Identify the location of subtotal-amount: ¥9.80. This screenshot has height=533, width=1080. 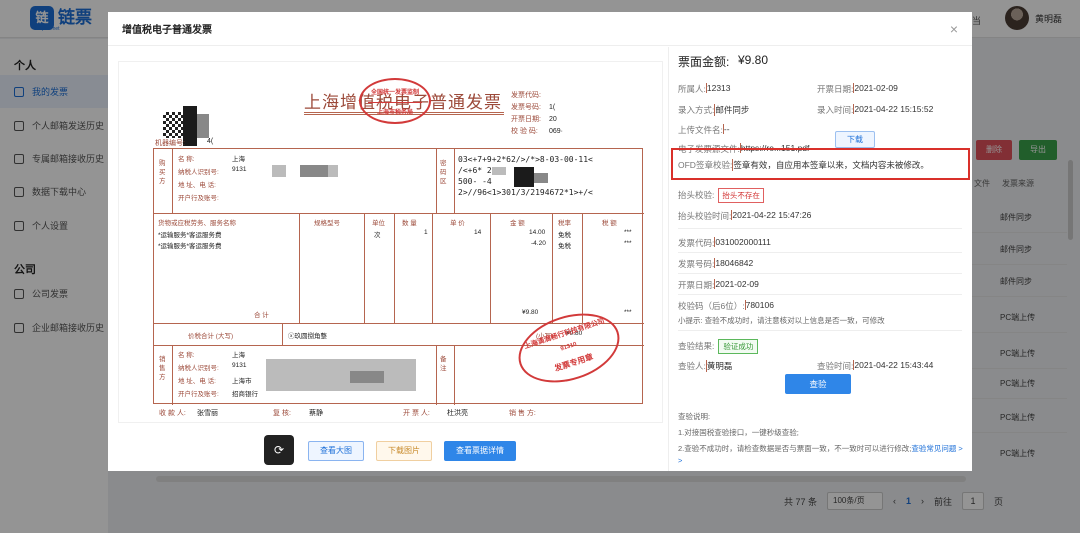
(530, 312).